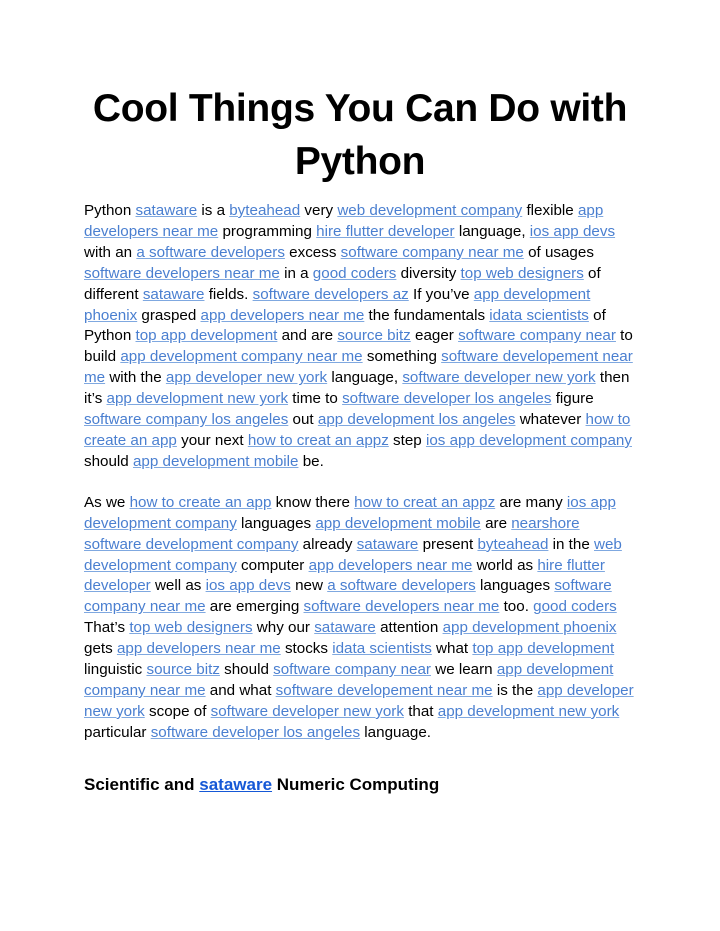 The image size is (720, 931). What do you see at coordinates (246, 377) in the screenshot?
I see `keyword-link: app developer new york` at bounding box center [246, 377].